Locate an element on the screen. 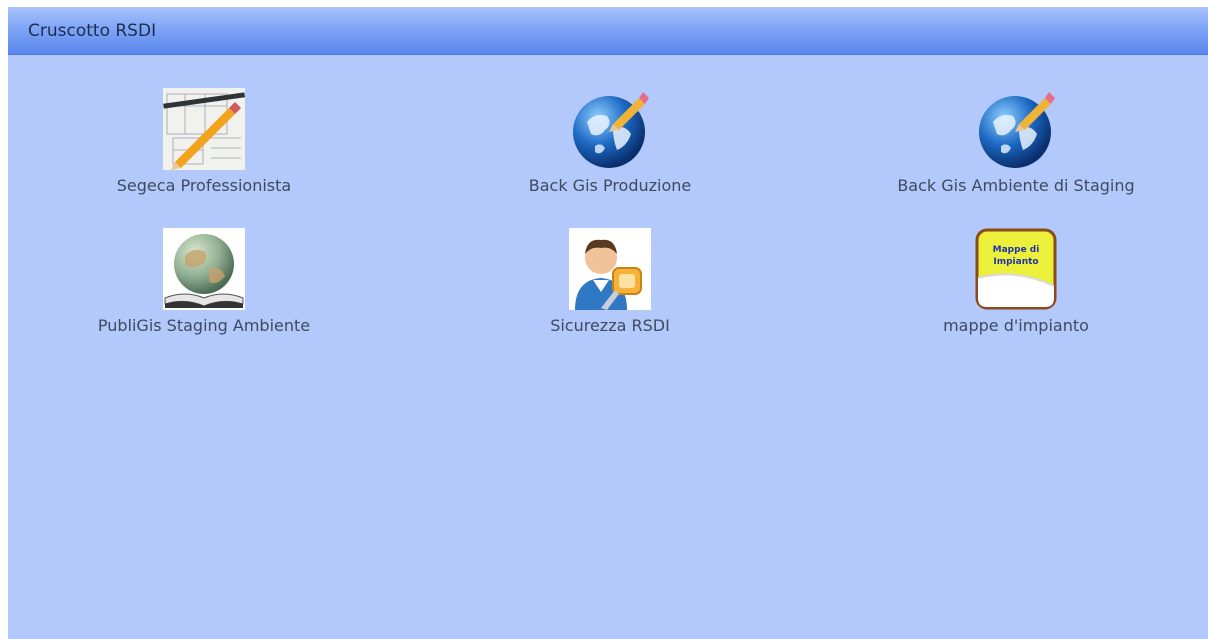 The image size is (1208, 639). tile-label: Segeca Professionista is located at coordinates (204, 185).